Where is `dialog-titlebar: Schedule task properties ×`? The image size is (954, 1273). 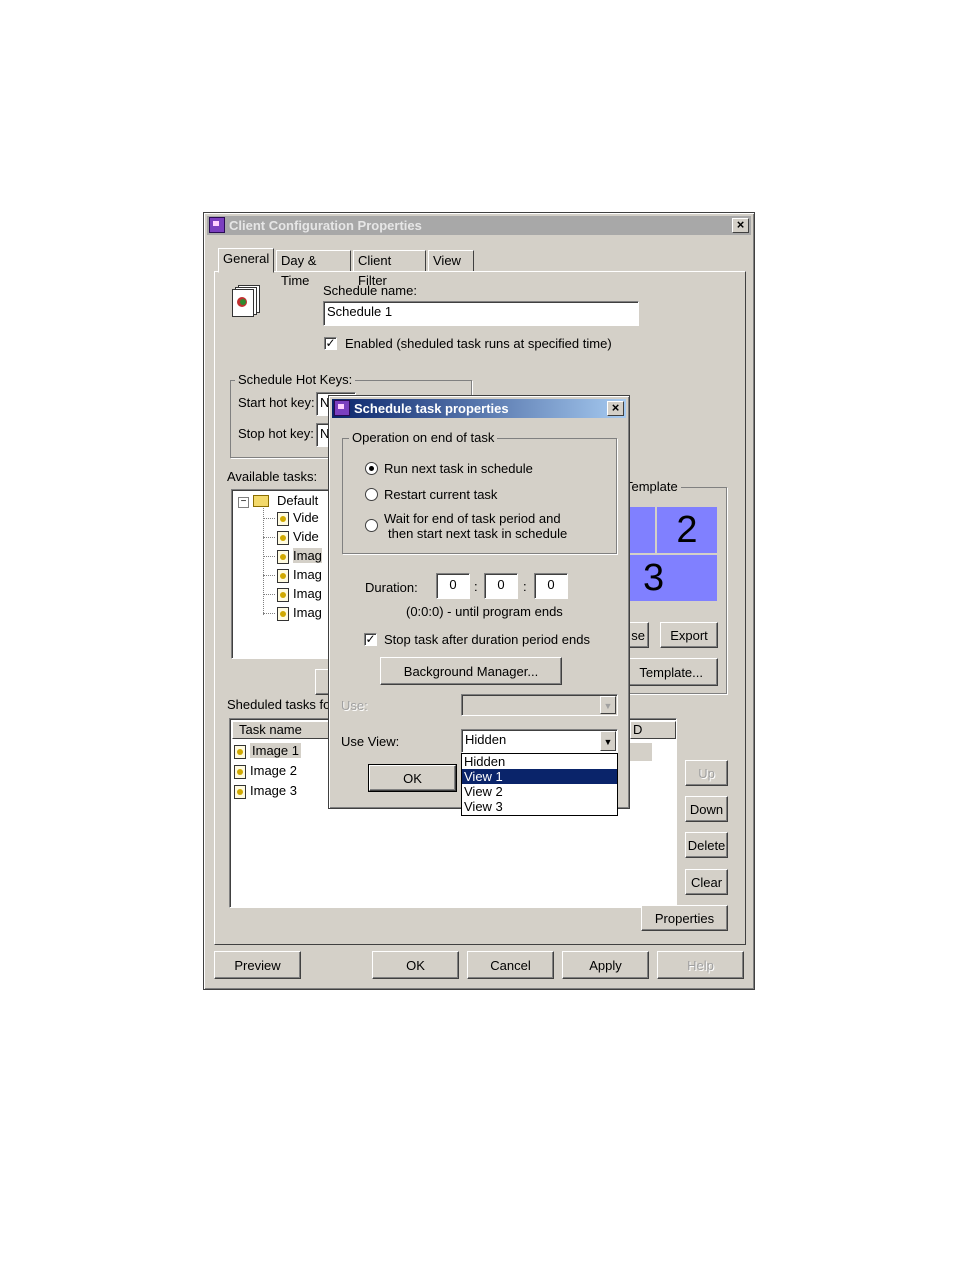
dialog-titlebar: Schedule task properties × is located at coordinates (479, 408).